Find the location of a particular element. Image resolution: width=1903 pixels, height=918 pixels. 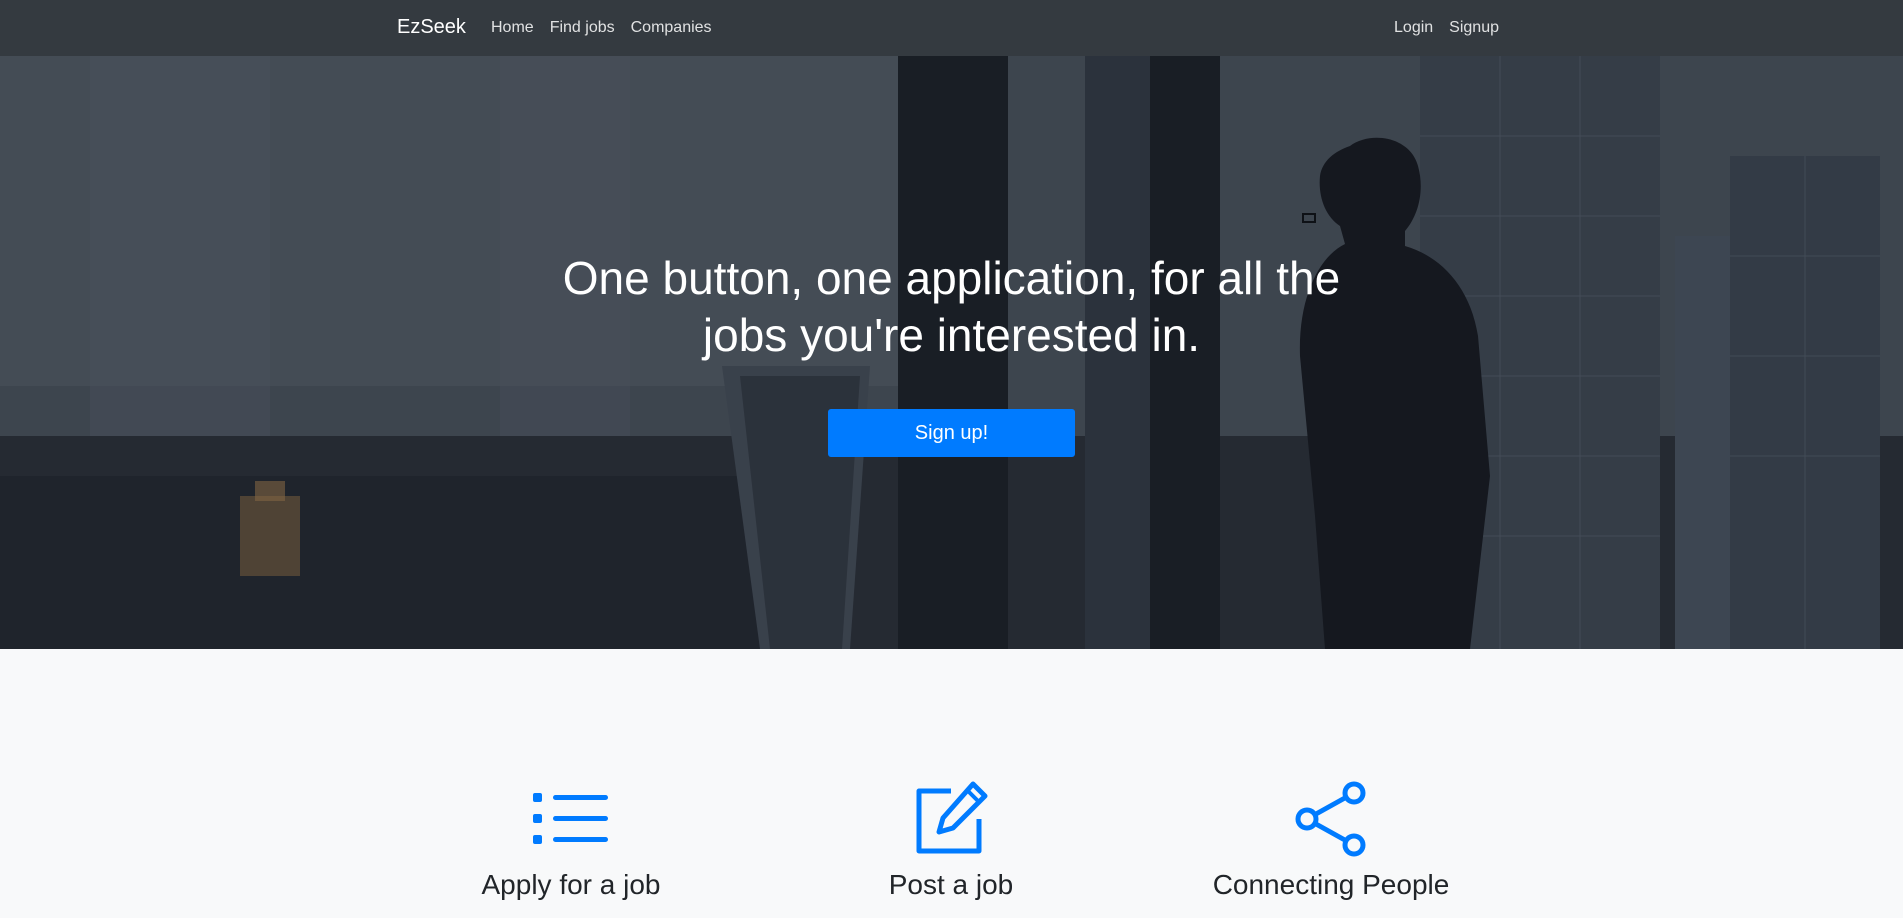

feature-post: Post a job is located at coordinates (951, 840).